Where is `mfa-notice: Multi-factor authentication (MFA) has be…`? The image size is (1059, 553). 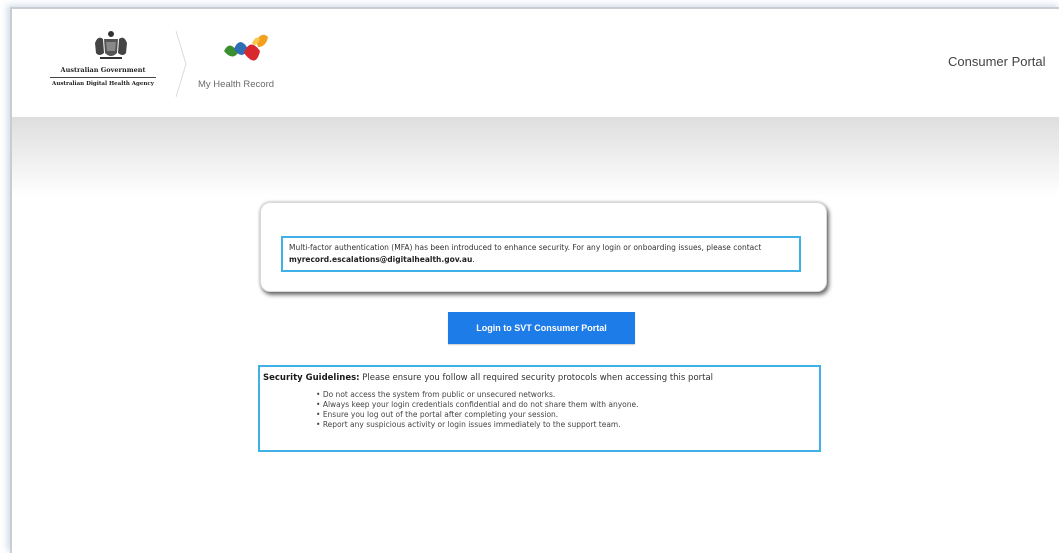 mfa-notice: Multi-factor authentication (MFA) has be… is located at coordinates (541, 254).